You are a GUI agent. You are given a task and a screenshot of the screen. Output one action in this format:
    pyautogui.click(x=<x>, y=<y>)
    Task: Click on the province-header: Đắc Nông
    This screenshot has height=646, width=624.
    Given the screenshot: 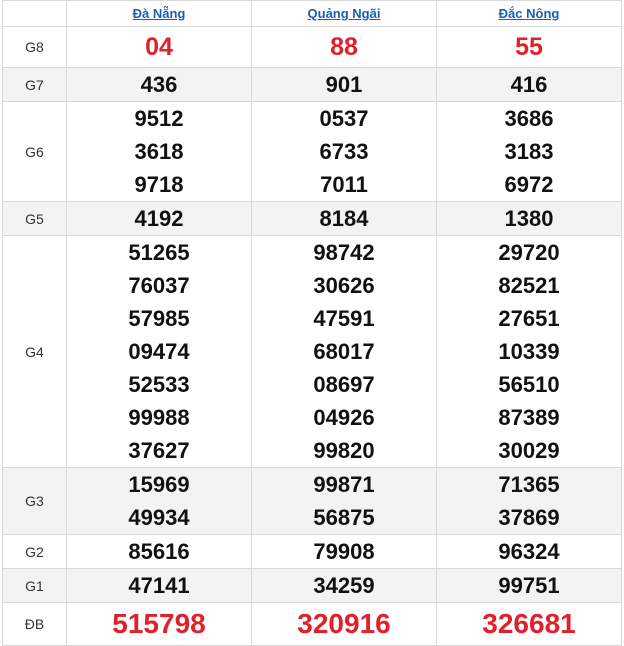 What is the action you would take?
    pyautogui.click(x=529, y=13)
    